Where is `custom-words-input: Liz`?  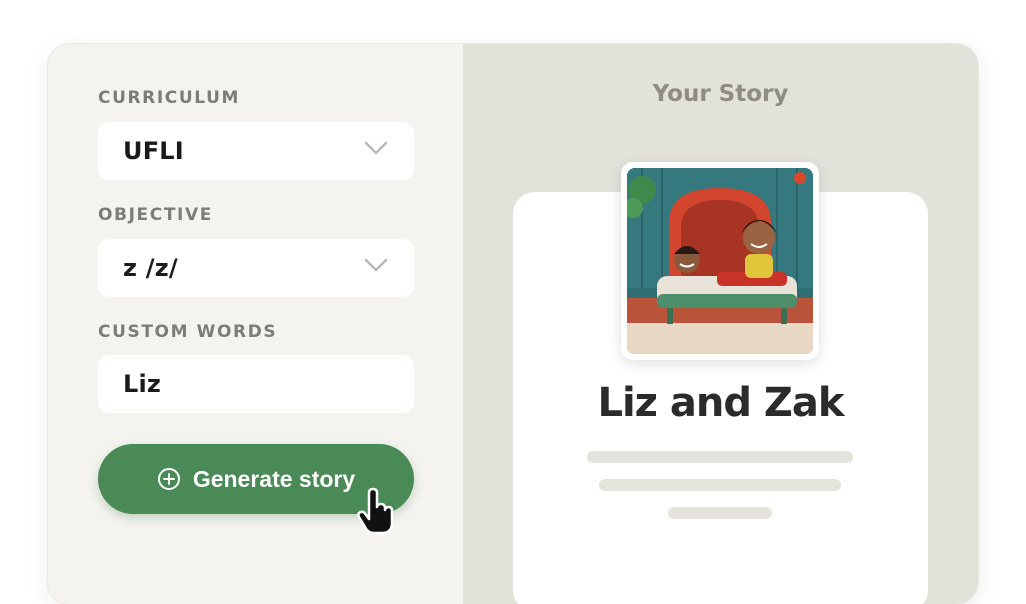
custom-words-input: Liz is located at coordinates (256, 384).